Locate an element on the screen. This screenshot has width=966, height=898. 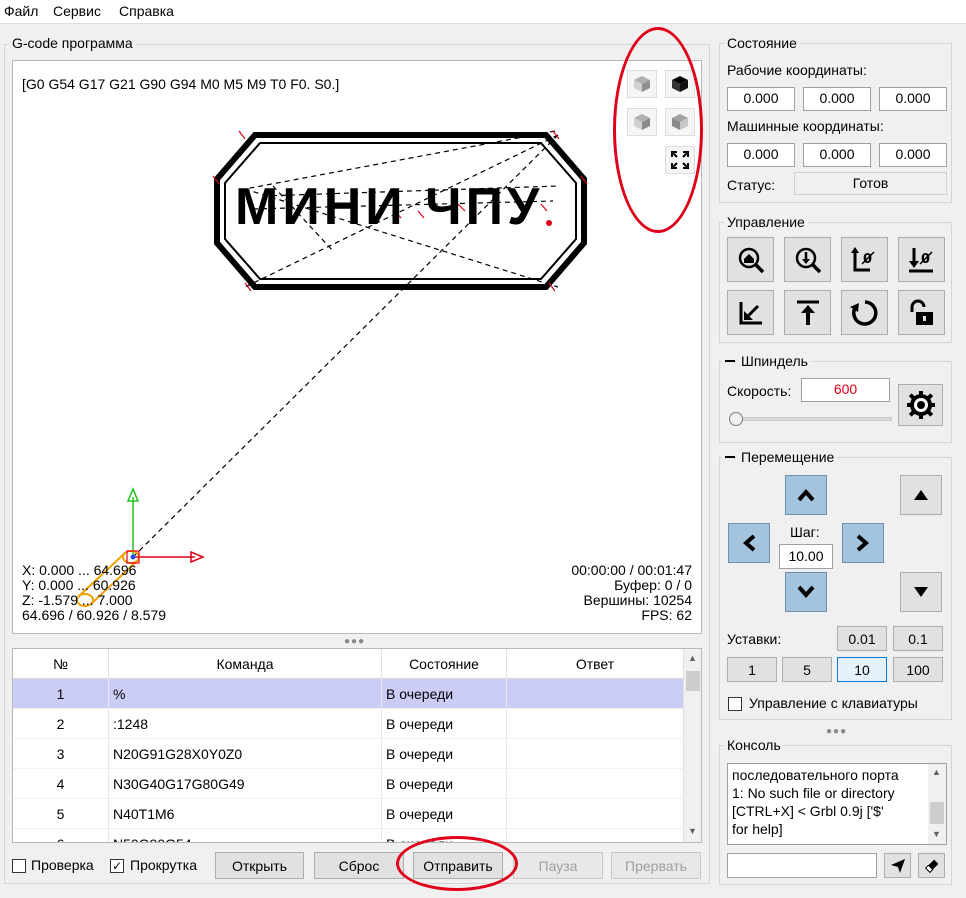
spindle-speed-input: 600 is located at coordinates (845, 390).